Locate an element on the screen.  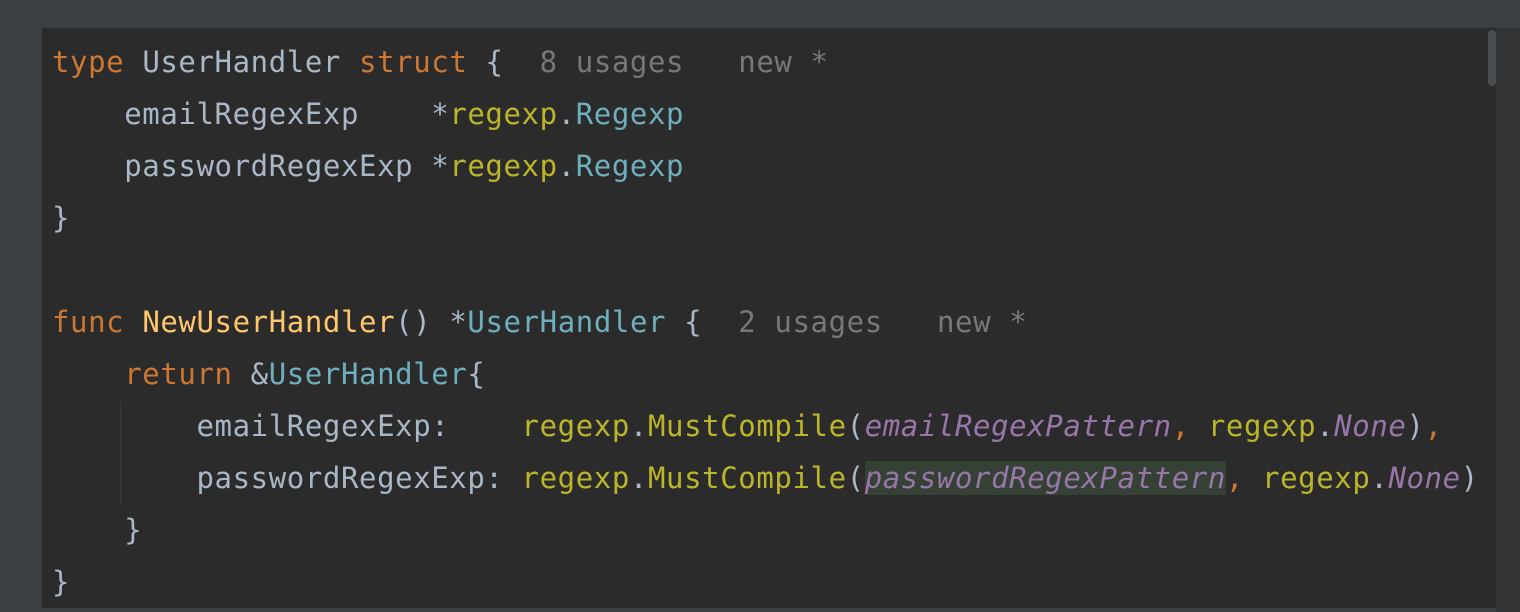
code-token: NewUserHandler is located at coordinates (269, 322).